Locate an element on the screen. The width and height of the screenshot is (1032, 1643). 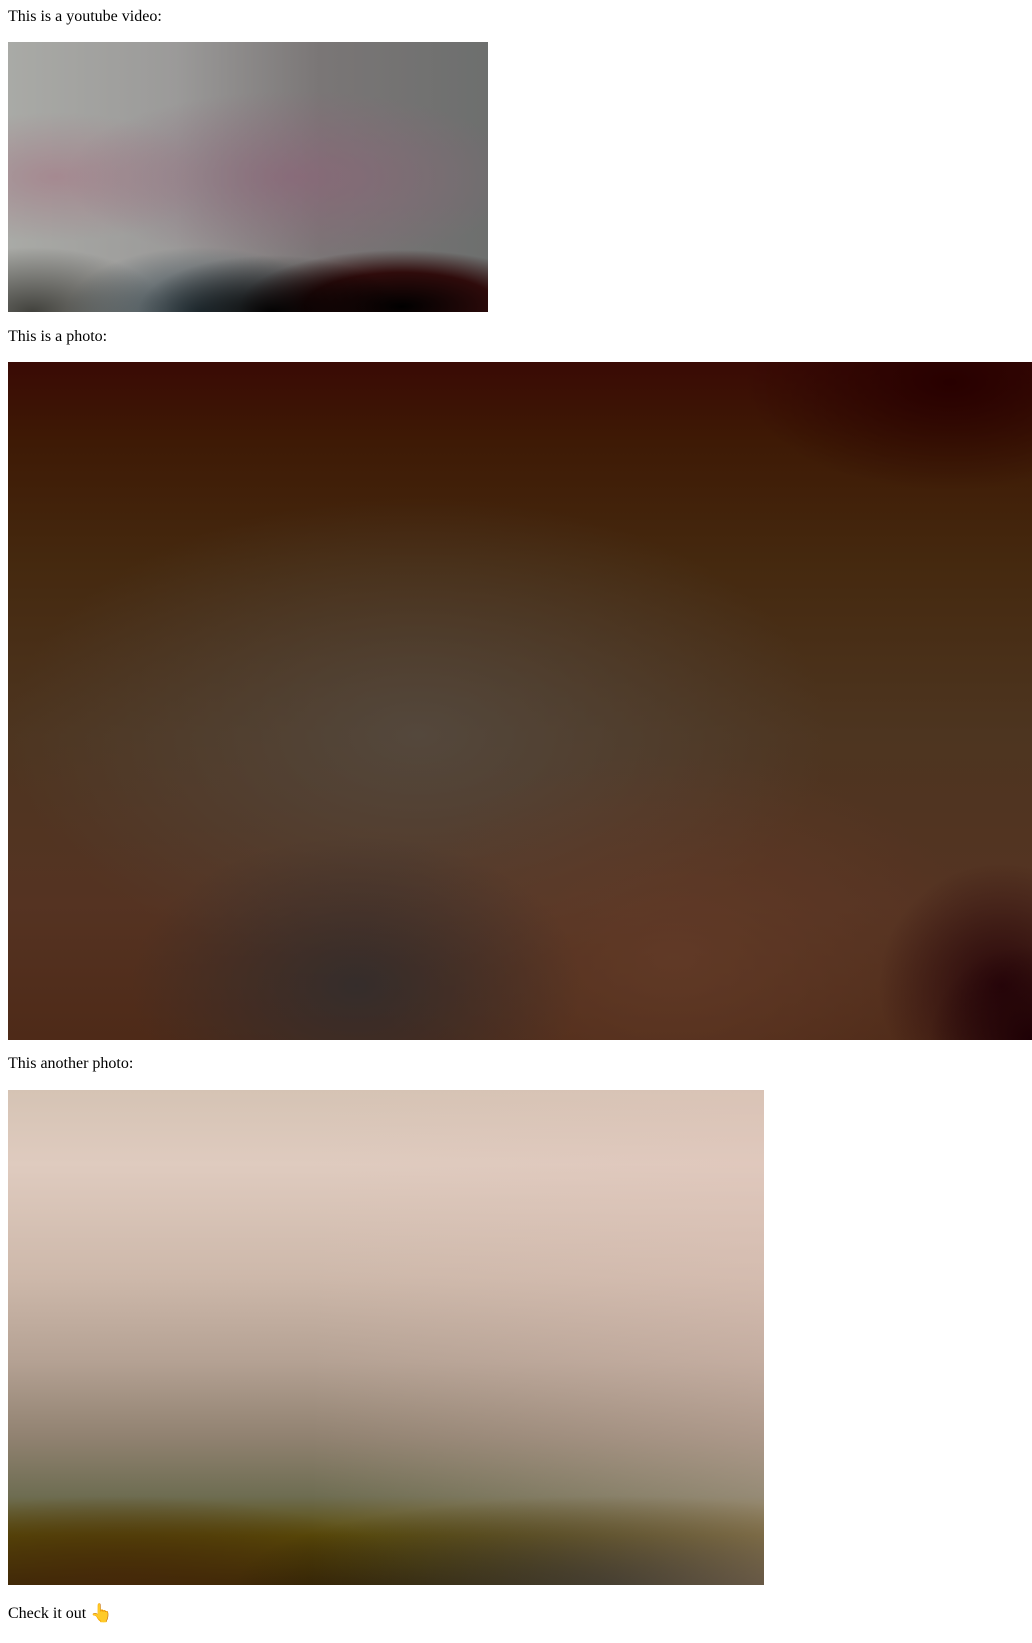
cta-text: Check it out is located at coordinates (47, 1613).